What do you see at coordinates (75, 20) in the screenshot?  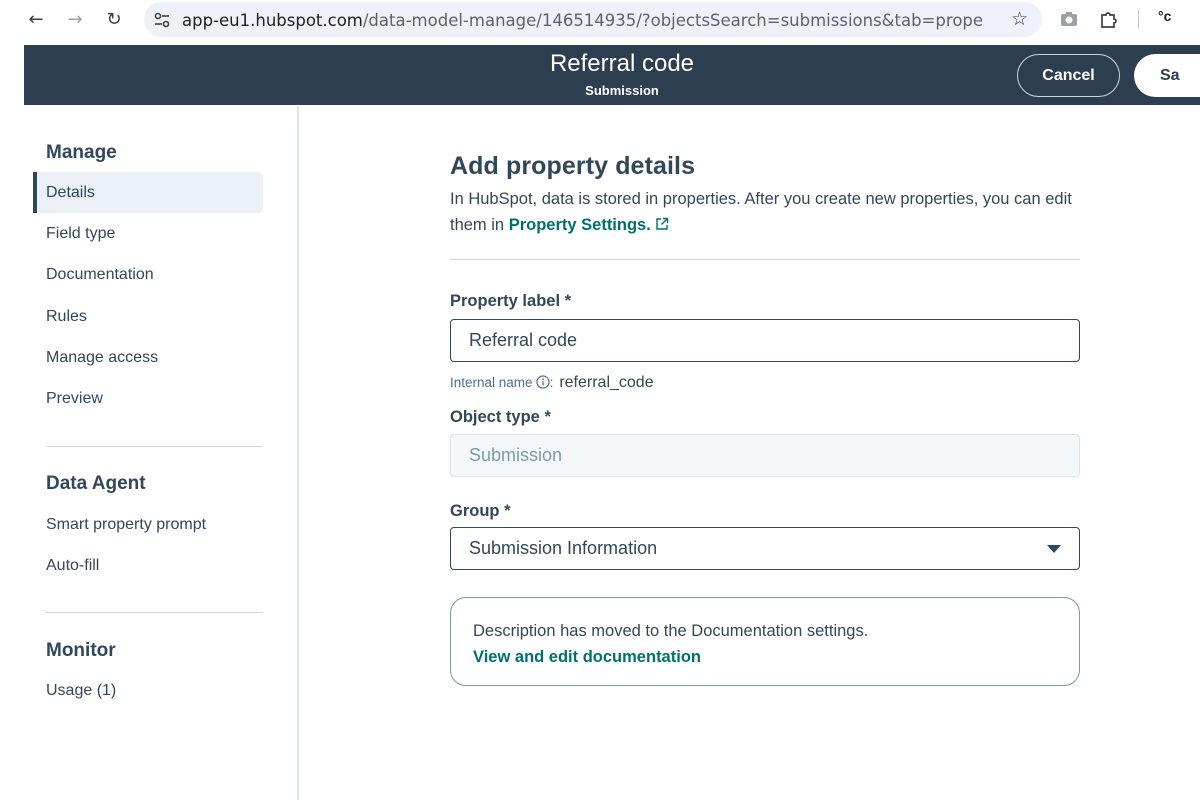 I see `forward-arrow-icon: →` at bounding box center [75, 20].